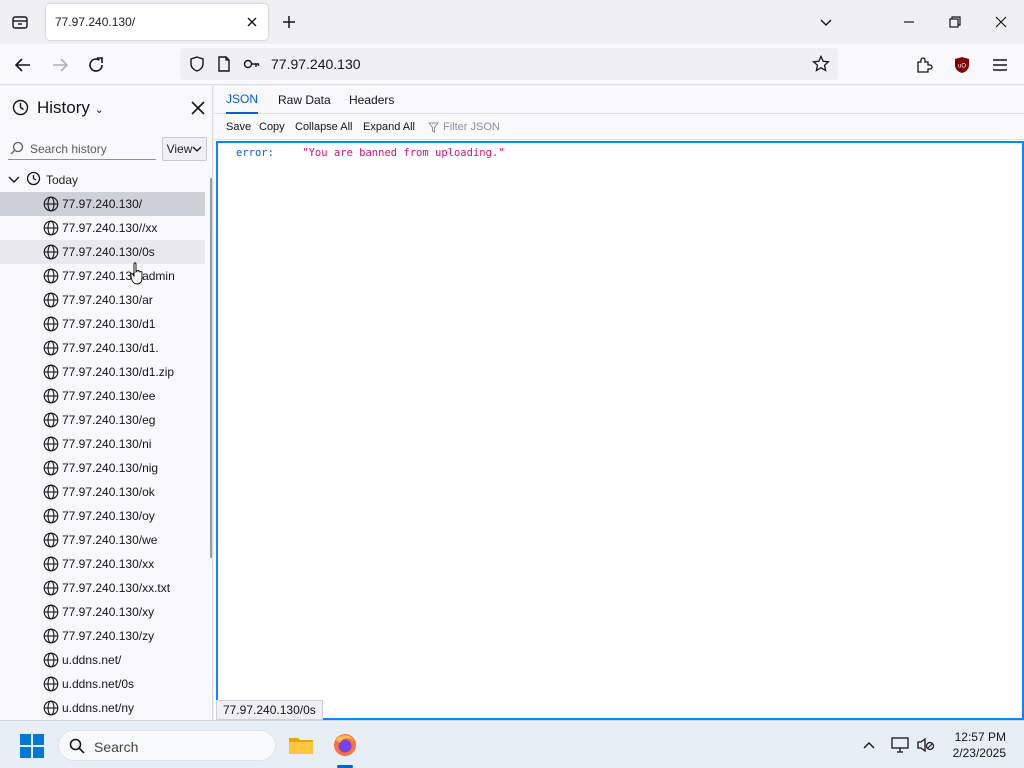  I want to click on history-item: 77.97.240.130/d1, so click(102, 324).